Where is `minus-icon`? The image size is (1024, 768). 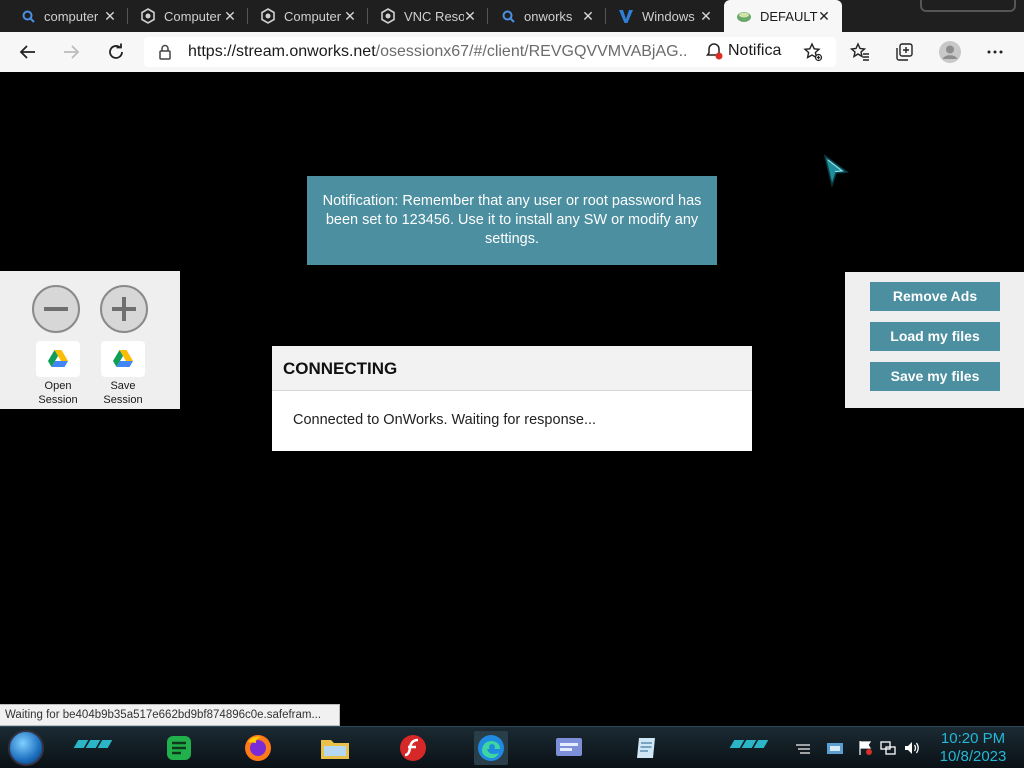 minus-icon is located at coordinates (56, 309).